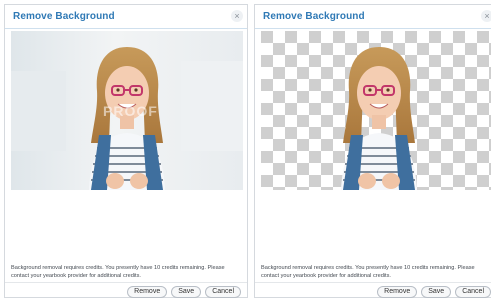  Describe the element at coordinates (379, 118) in the screenshot. I see `girl-figure` at that location.